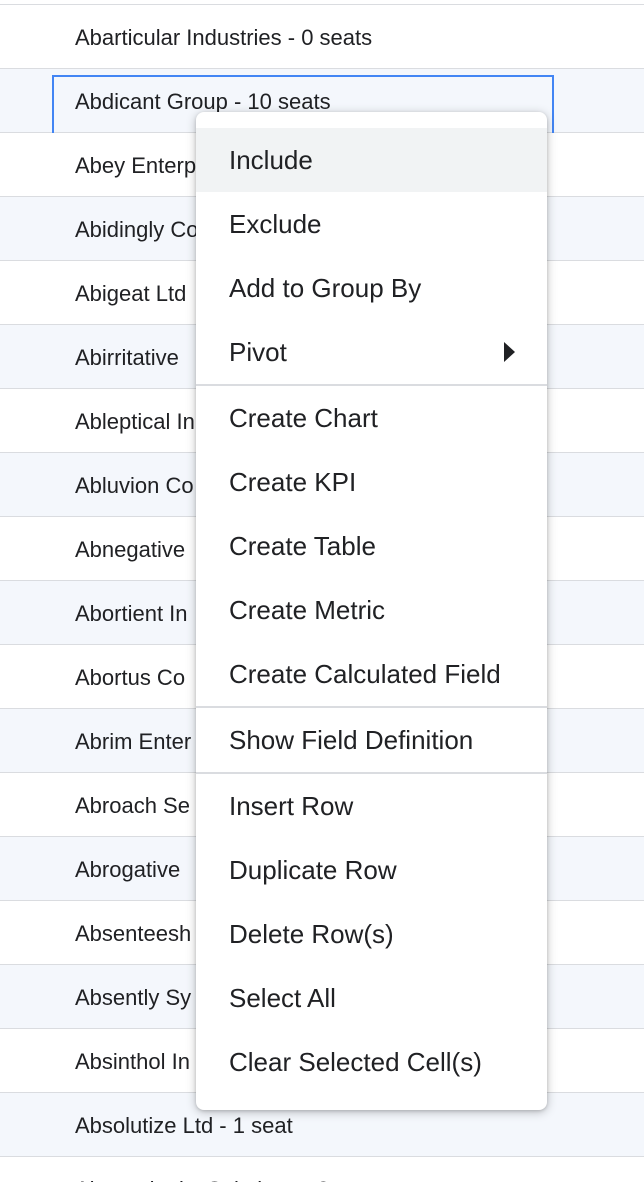 This screenshot has height=1182, width=644. What do you see at coordinates (133, 997) in the screenshot?
I see `list-item-label: Absently Sy` at bounding box center [133, 997].